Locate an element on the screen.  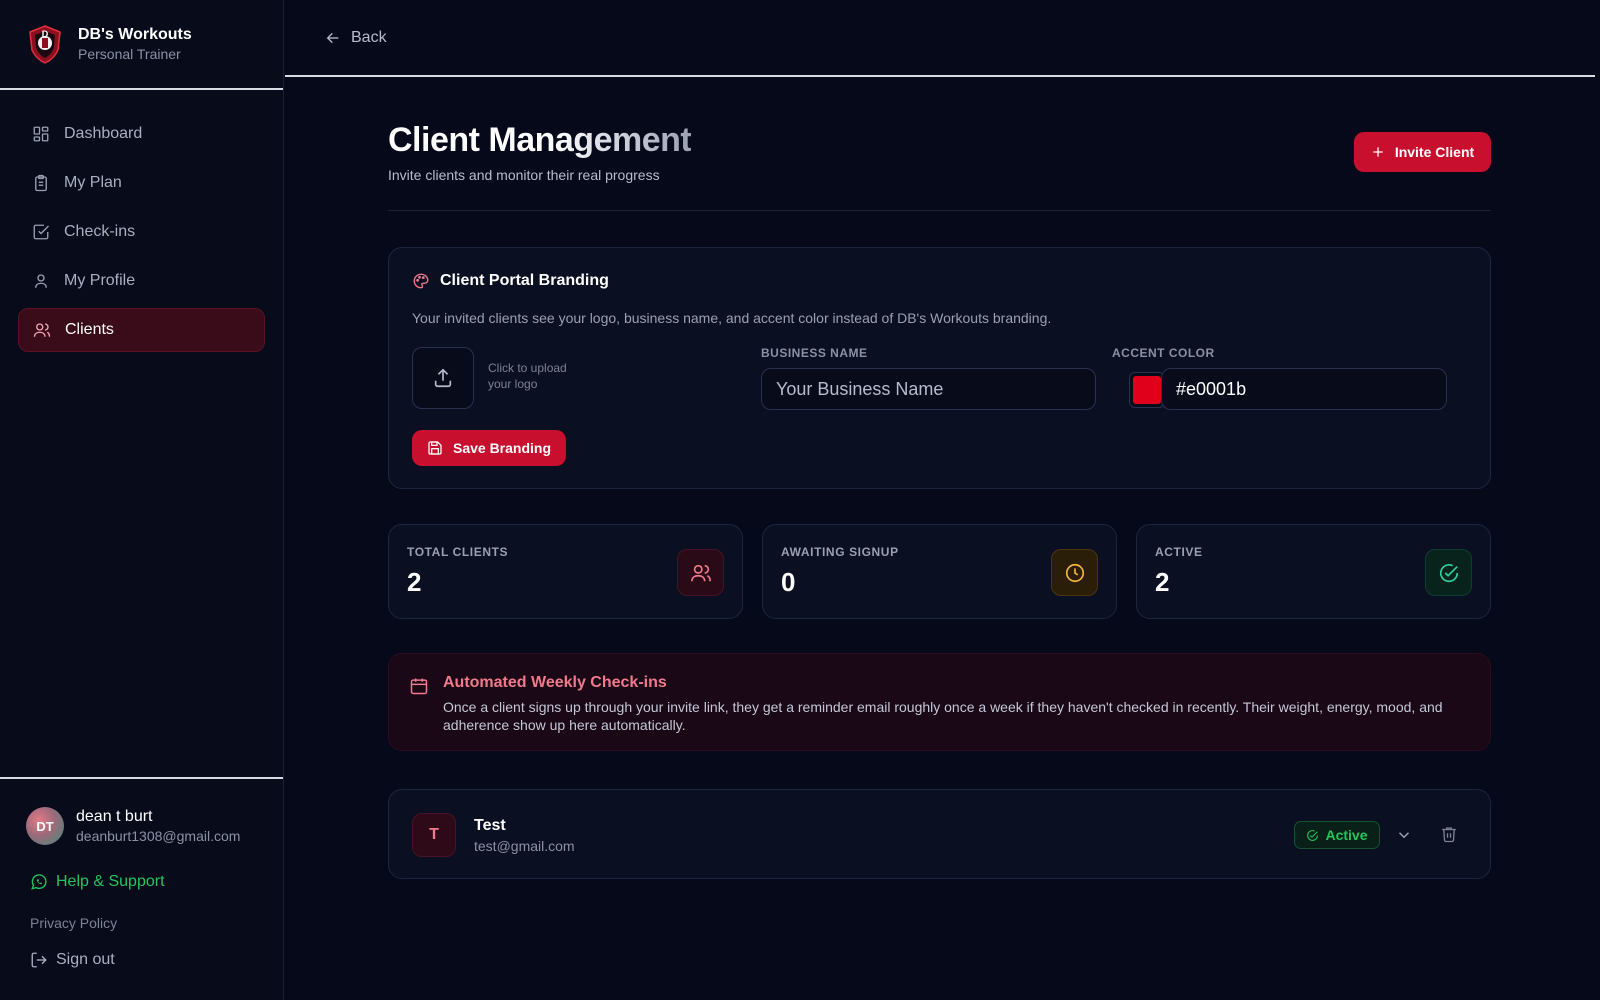
sidebar-item-label: Check-ins is located at coordinates (100, 231).